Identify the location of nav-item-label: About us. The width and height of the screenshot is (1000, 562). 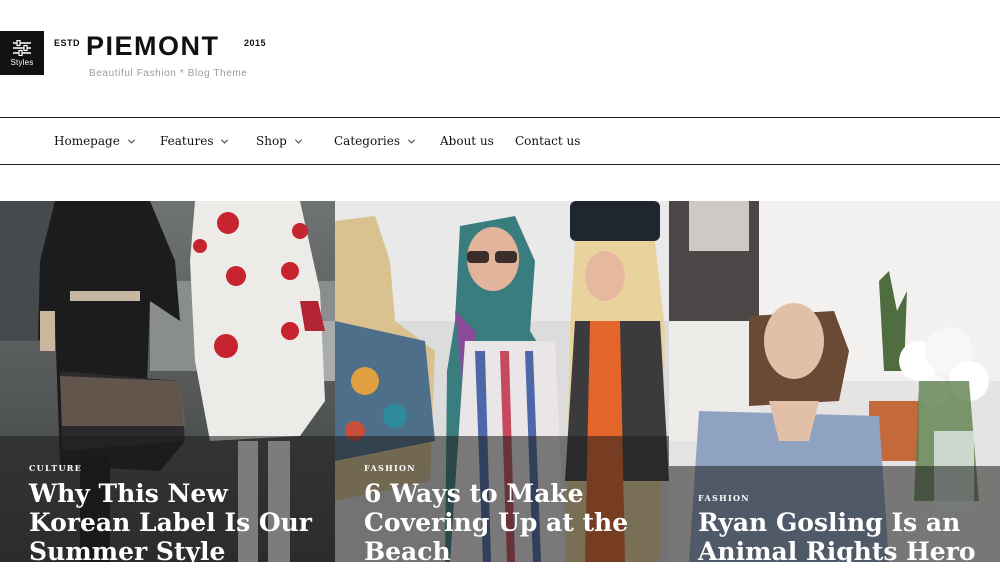
(467, 141).